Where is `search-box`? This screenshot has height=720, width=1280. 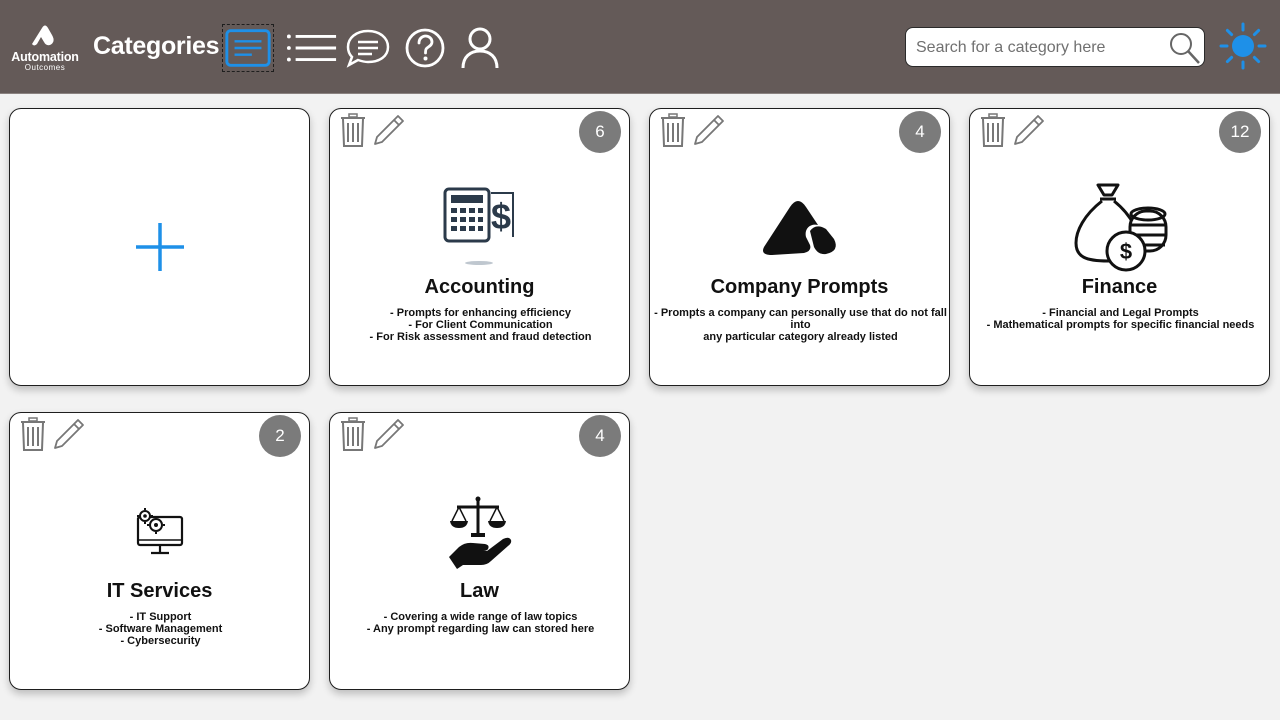 search-box is located at coordinates (1055, 47).